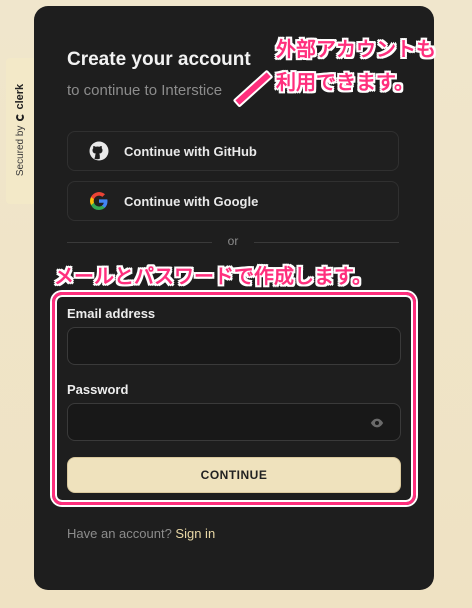  What do you see at coordinates (191, 201) in the screenshot?
I see `google-button-label: Continue with Google` at bounding box center [191, 201].